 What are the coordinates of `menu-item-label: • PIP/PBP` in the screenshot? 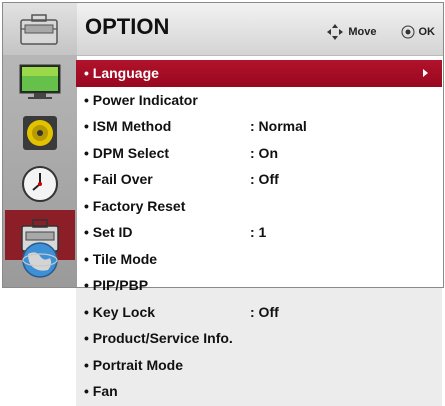 It's located at (116, 285).